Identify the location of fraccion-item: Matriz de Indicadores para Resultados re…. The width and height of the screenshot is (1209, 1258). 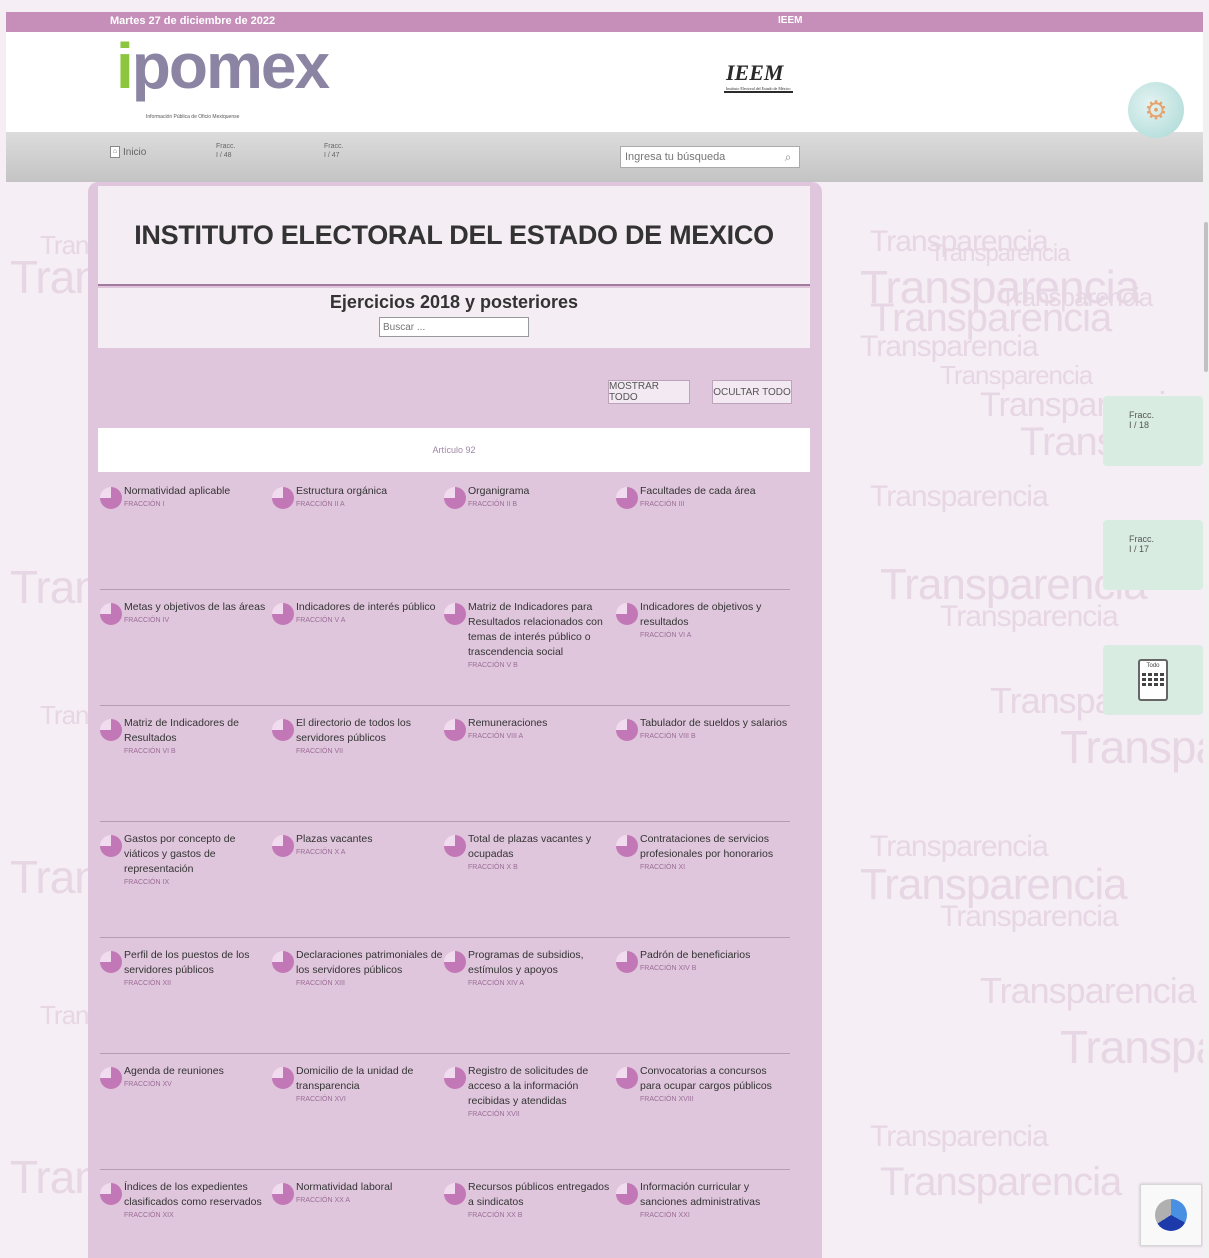
(530, 636).